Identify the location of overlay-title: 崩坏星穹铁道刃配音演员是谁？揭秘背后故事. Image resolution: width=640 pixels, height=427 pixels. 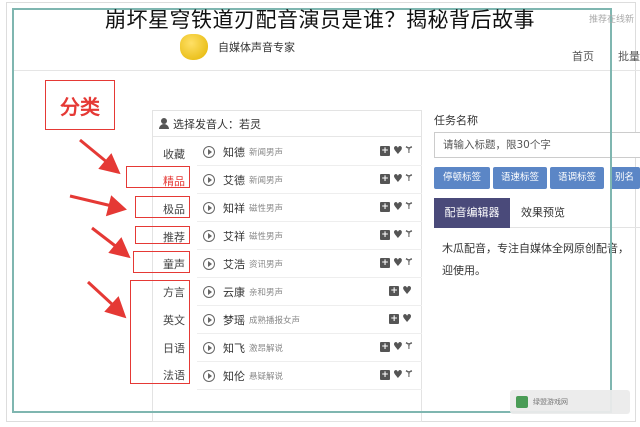
(320, 20).